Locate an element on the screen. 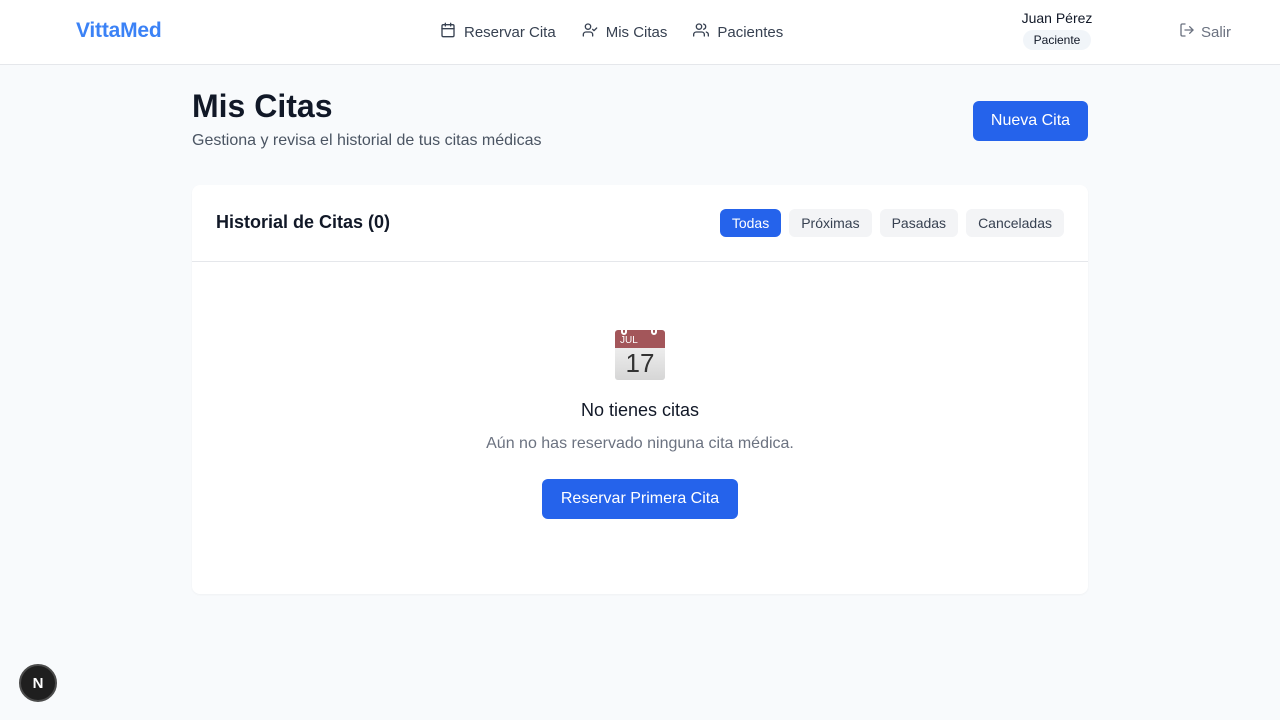 This screenshot has height=720, width=1280. user-name: Juan Pérez is located at coordinates (1057, 18).